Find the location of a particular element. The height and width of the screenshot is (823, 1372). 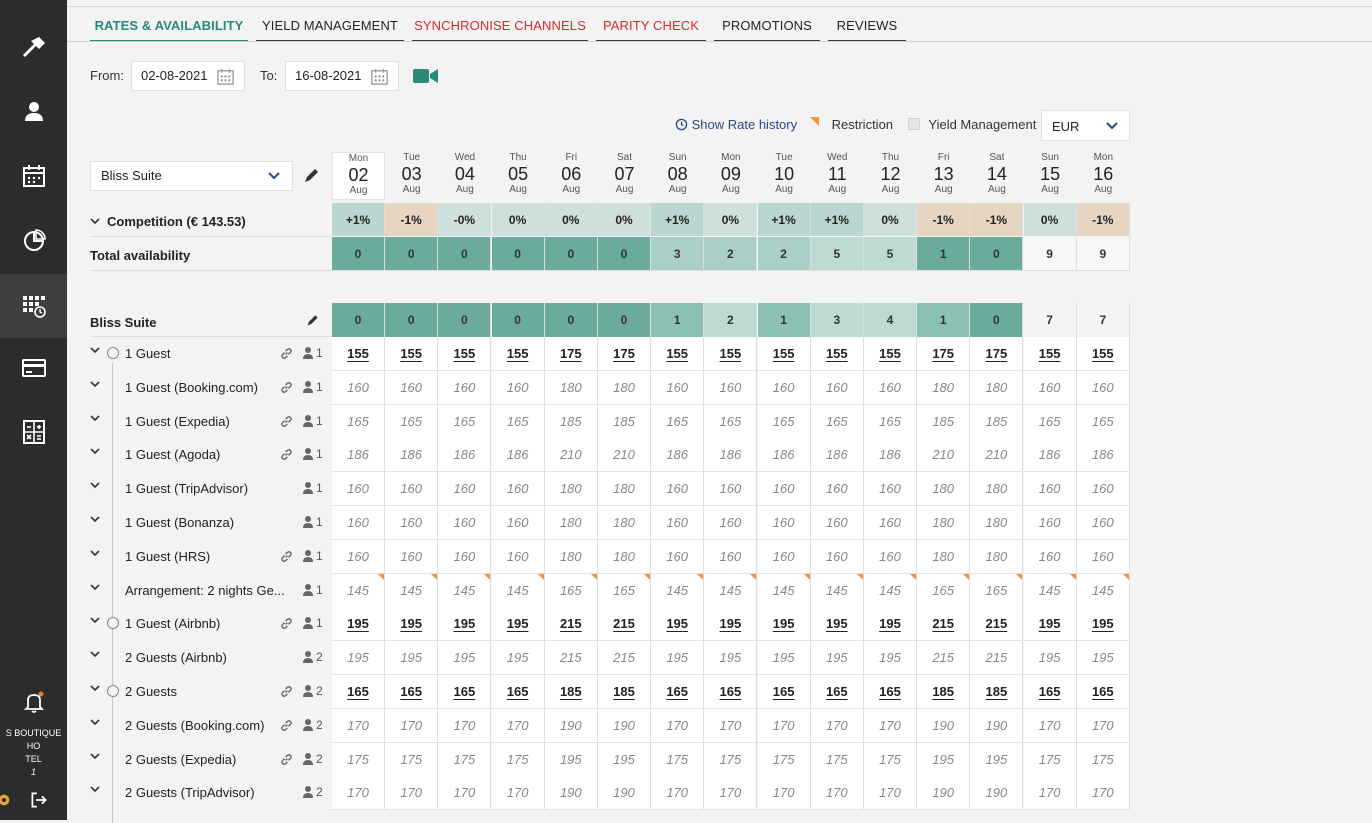

user-icon is located at coordinates (33, 112).